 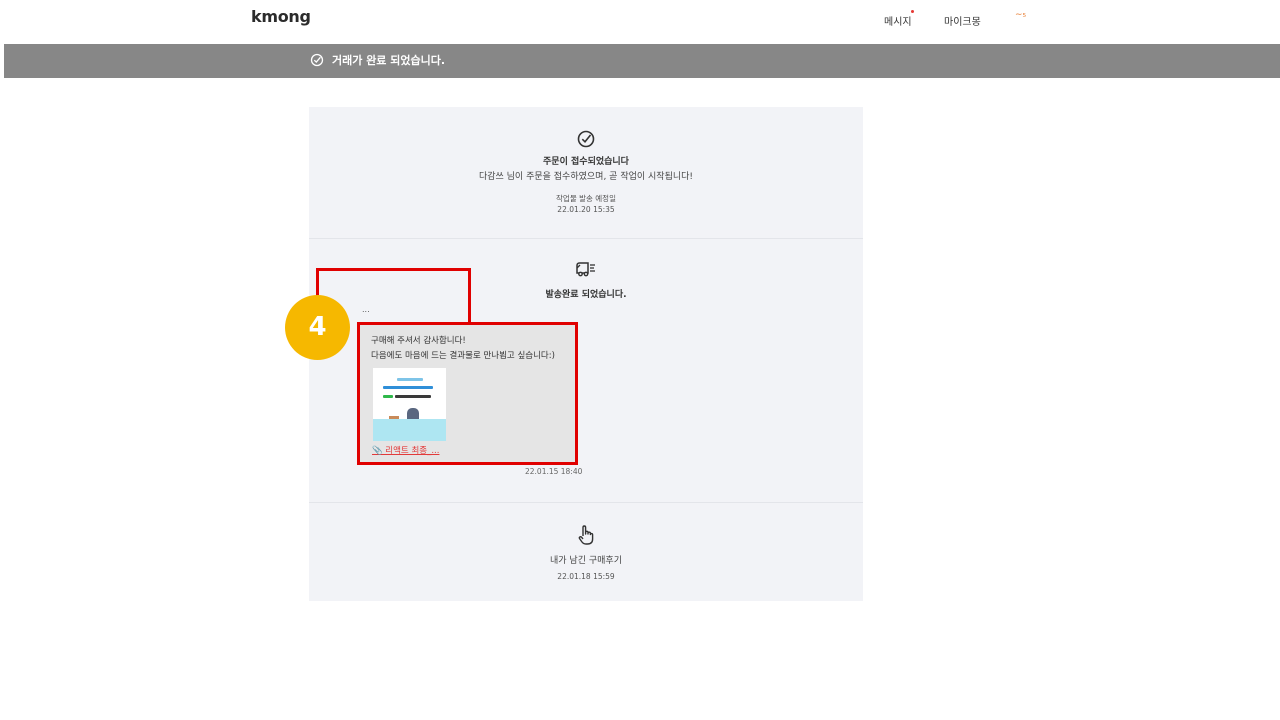 What do you see at coordinates (912, 11) in the screenshot?
I see `unread-dot-icon` at bounding box center [912, 11].